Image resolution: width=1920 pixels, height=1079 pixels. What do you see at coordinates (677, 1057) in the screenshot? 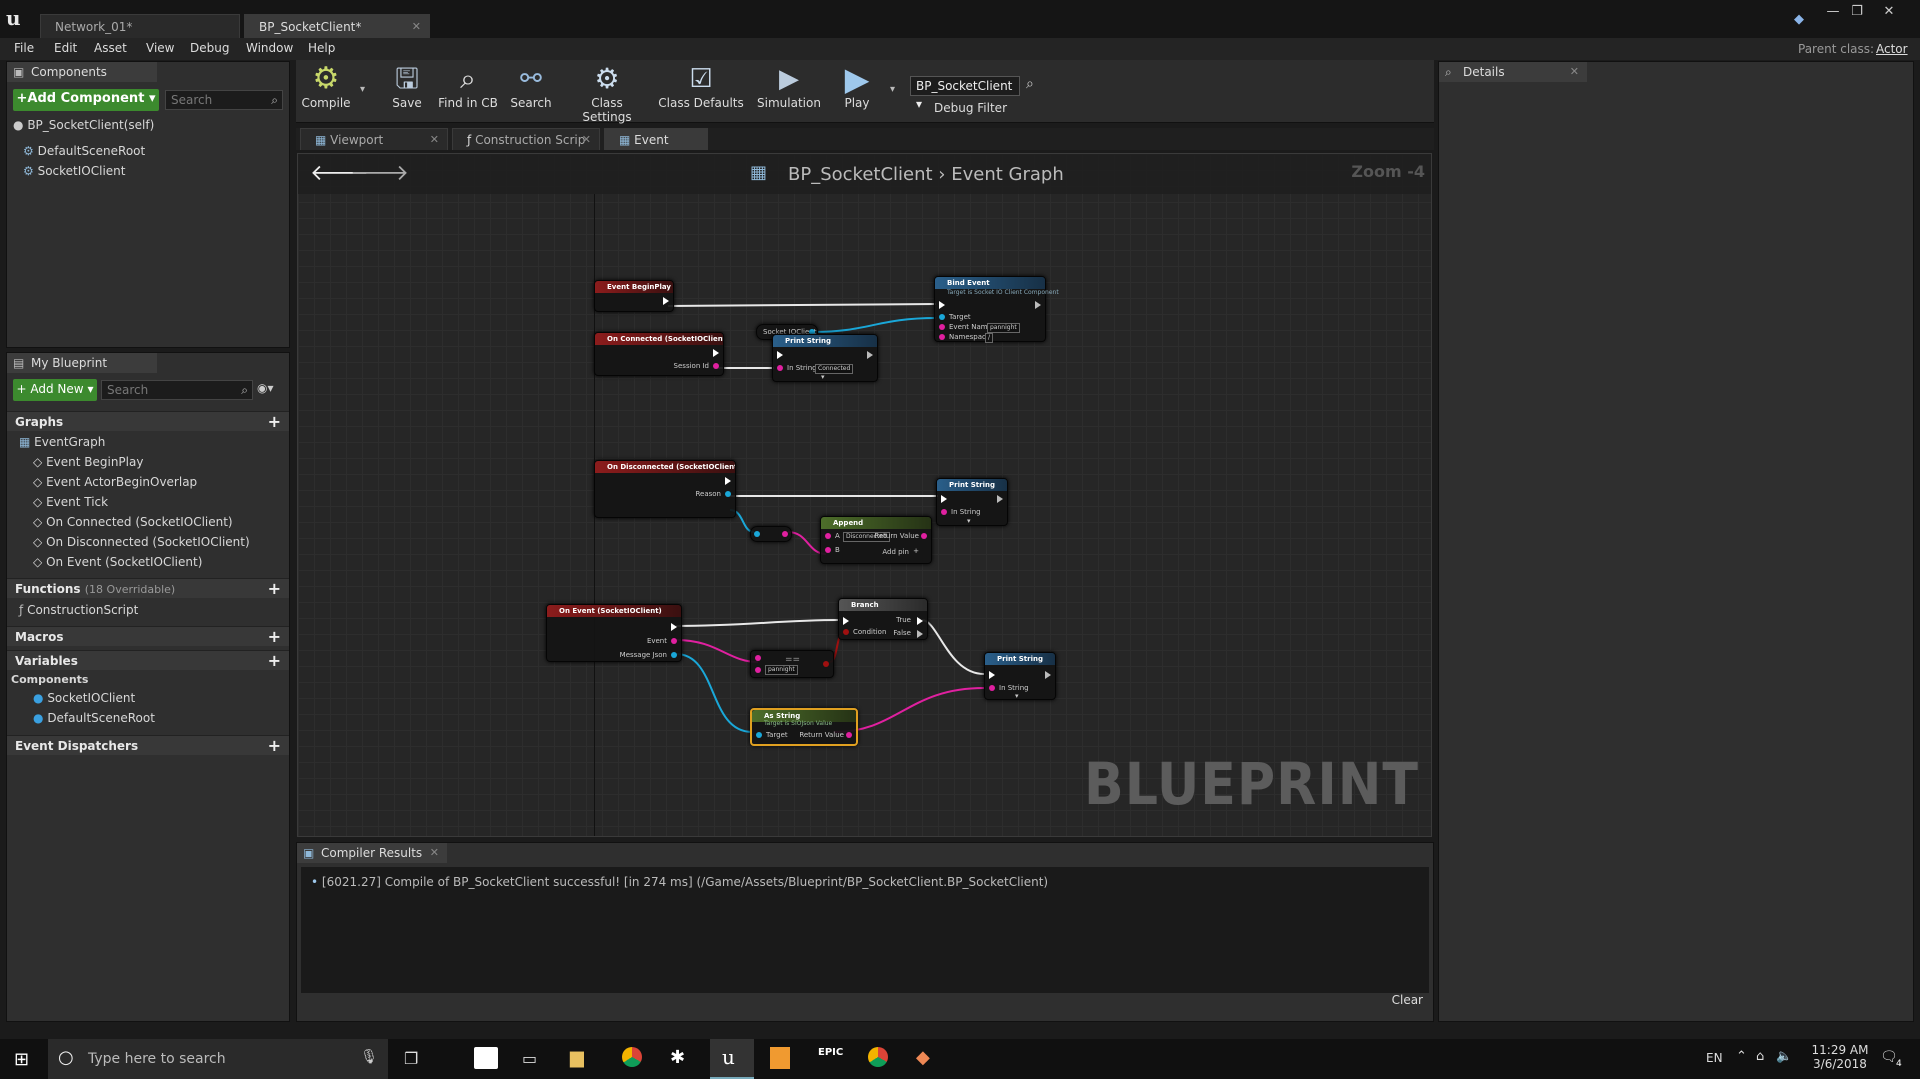
I see `slack-icon: ✱` at bounding box center [677, 1057].